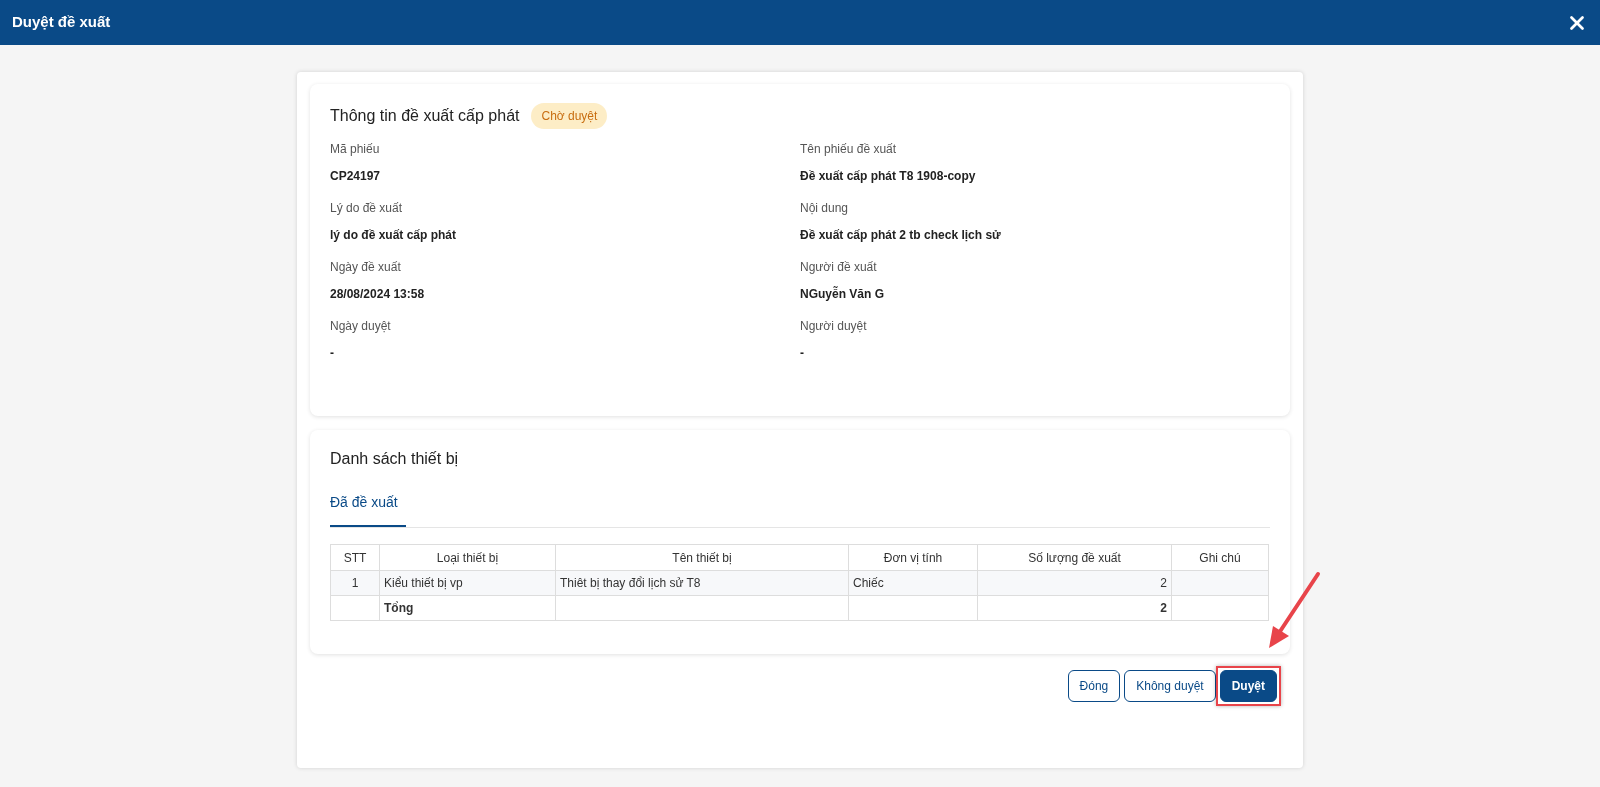 This screenshot has width=1600, height=787. Describe the element at coordinates (367, 208) in the screenshot. I see `field-label: Lý do đề xuất` at that location.